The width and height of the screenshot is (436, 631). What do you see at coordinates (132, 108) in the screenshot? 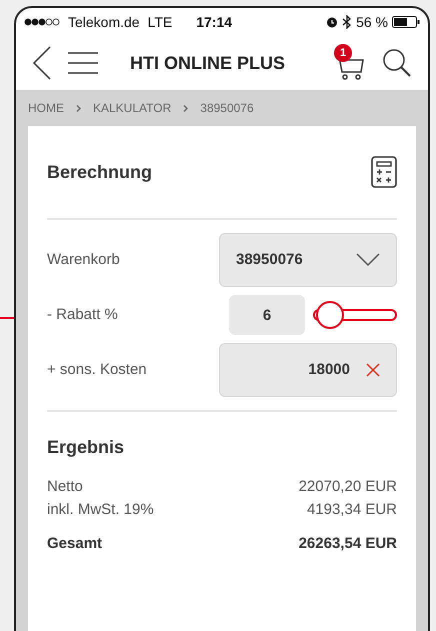
I see `breadcrumb-link: KALKULATOR` at bounding box center [132, 108].